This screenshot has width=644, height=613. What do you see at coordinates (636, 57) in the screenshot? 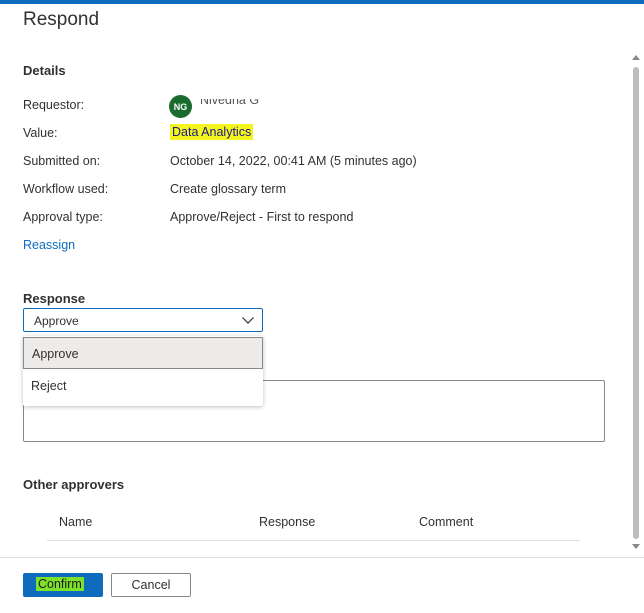
I see `scroll-up-arrow-icon` at bounding box center [636, 57].